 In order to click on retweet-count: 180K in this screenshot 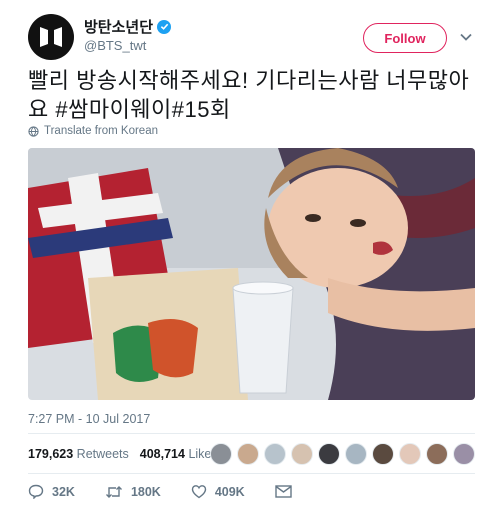, I will do `click(145, 491)`.